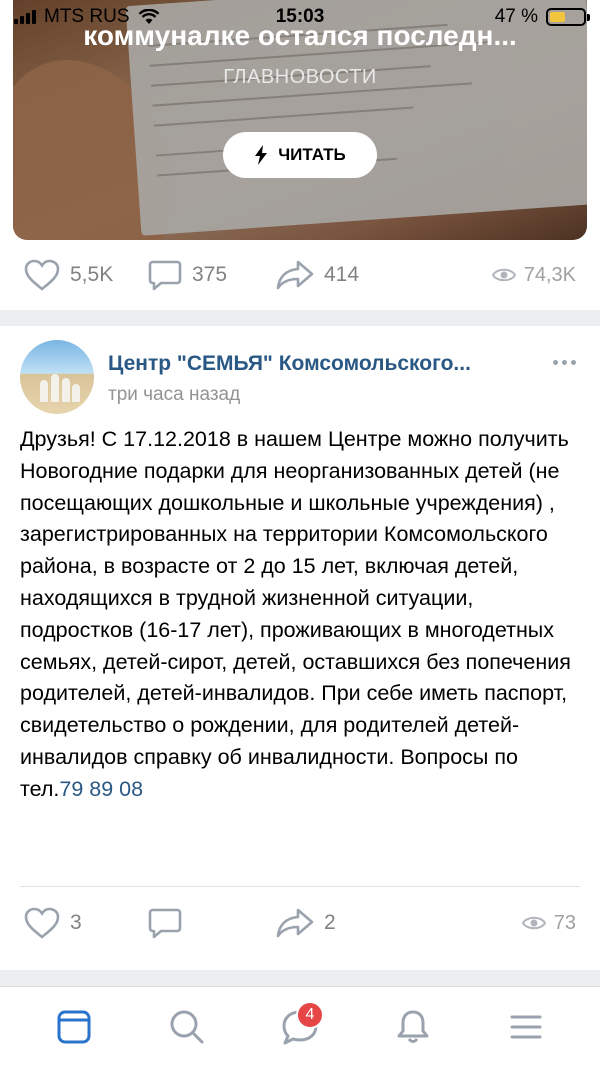 The height and width of the screenshot is (1066, 600). What do you see at coordinates (542, 17) in the screenshot?
I see `status-right: 47 %` at bounding box center [542, 17].